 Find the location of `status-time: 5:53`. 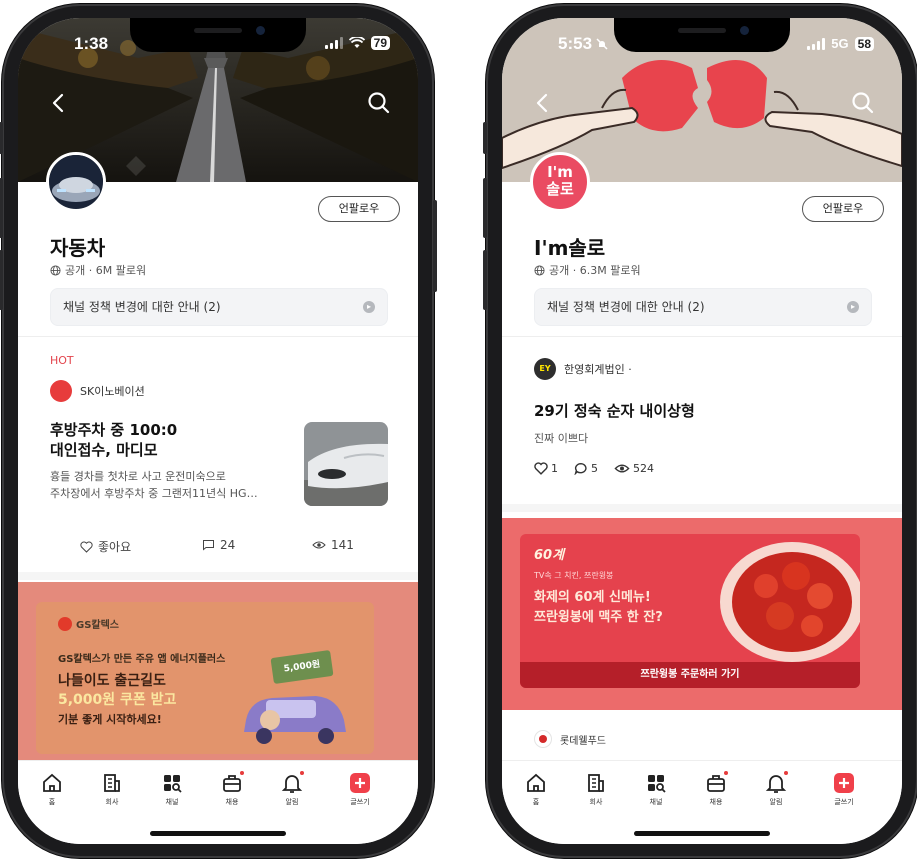

status-time: 5:53 is located at coordinates (575, 43).